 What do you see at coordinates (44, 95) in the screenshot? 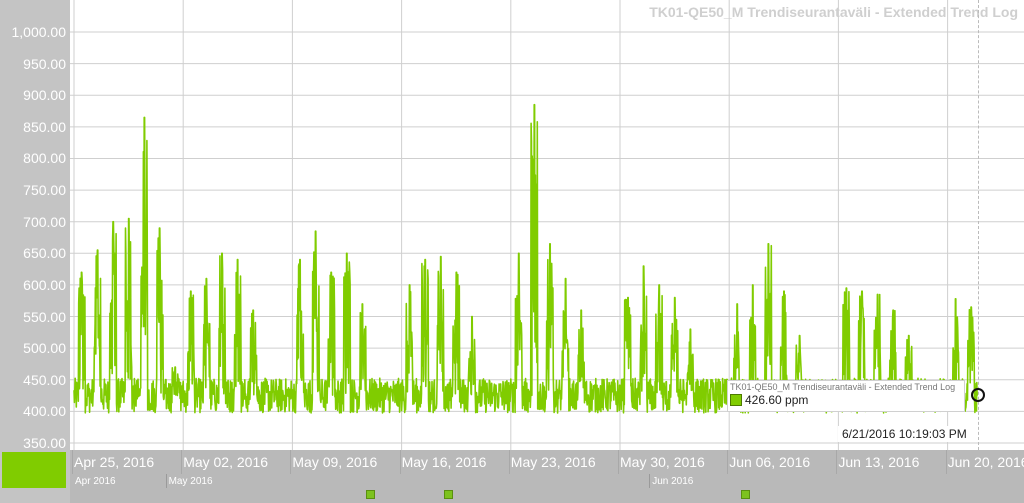
I see `y-tick-label: 900.00` at bounding box center [44, 95].